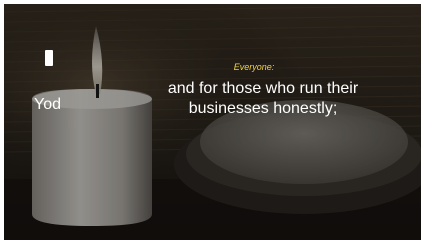  What do you see at coordinates (254, 67) in the screenshot?
I see `speaker-label: Everyone:` at bounding box center [254, 67].